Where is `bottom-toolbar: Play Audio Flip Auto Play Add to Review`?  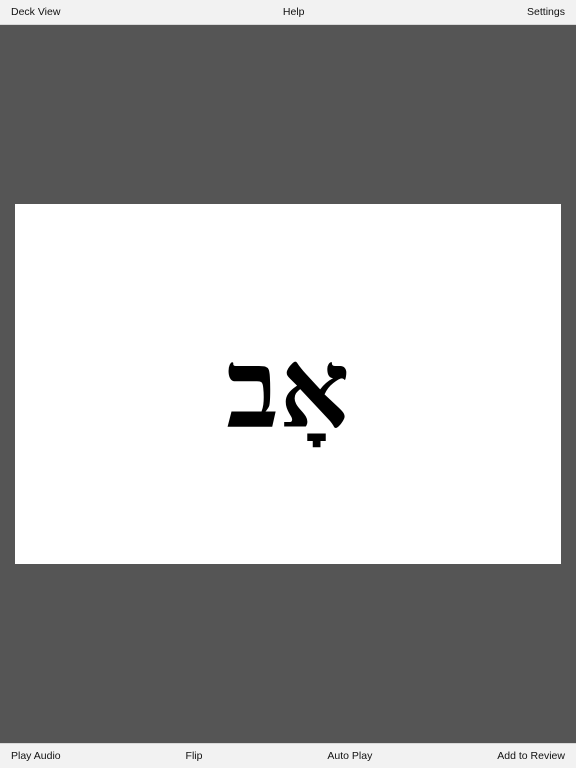
bottom-toolbar: Play Audio Flip Auto Play Add to Review is located at coordinates (288, 755).